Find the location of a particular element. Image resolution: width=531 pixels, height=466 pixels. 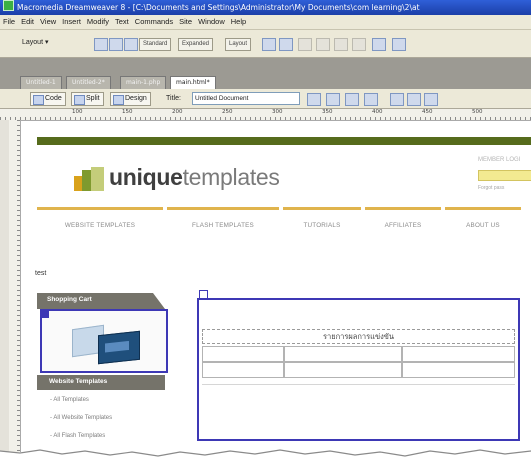

anchor-icon is located at coordinates (45, 314).